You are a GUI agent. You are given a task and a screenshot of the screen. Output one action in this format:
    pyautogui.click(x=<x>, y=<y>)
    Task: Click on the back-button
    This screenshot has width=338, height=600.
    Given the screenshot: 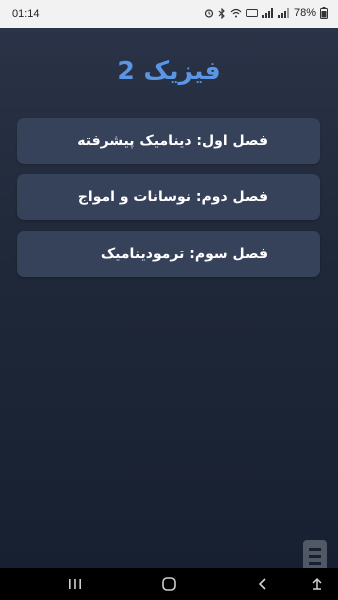 What is the action you would take?
    pyautogui.click(x=263, y=584)
    